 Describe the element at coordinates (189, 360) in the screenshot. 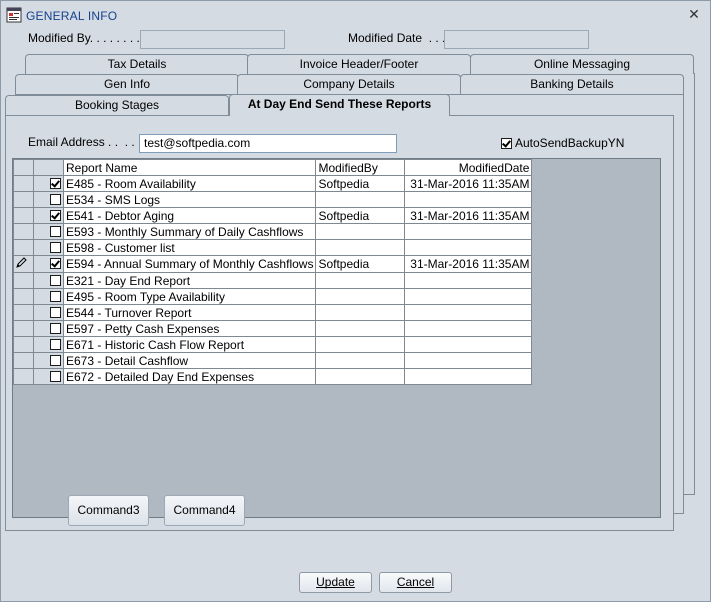

I see `report-name-cell: E673 - Detail Cashflow` at that location.